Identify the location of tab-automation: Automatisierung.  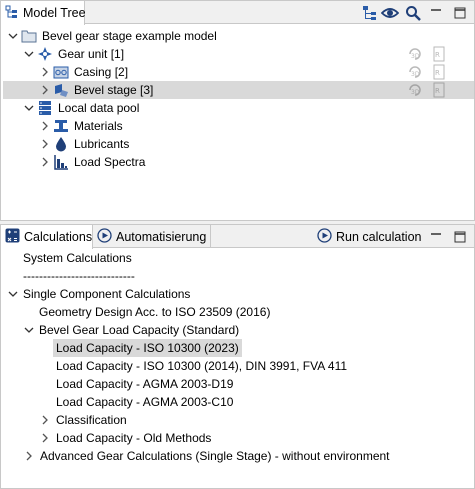
(152, 236).